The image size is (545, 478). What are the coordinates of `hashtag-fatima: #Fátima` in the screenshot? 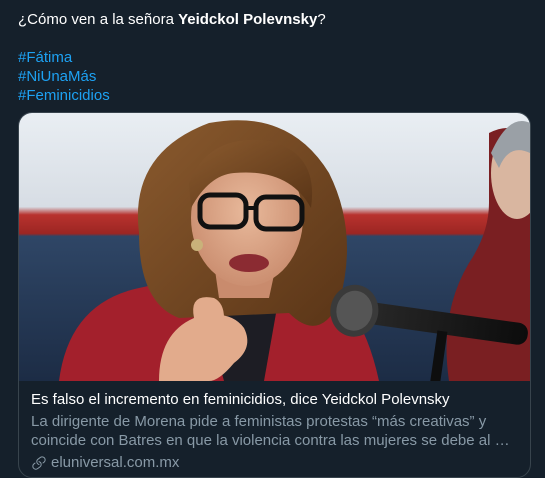 It's located at (275, 57).